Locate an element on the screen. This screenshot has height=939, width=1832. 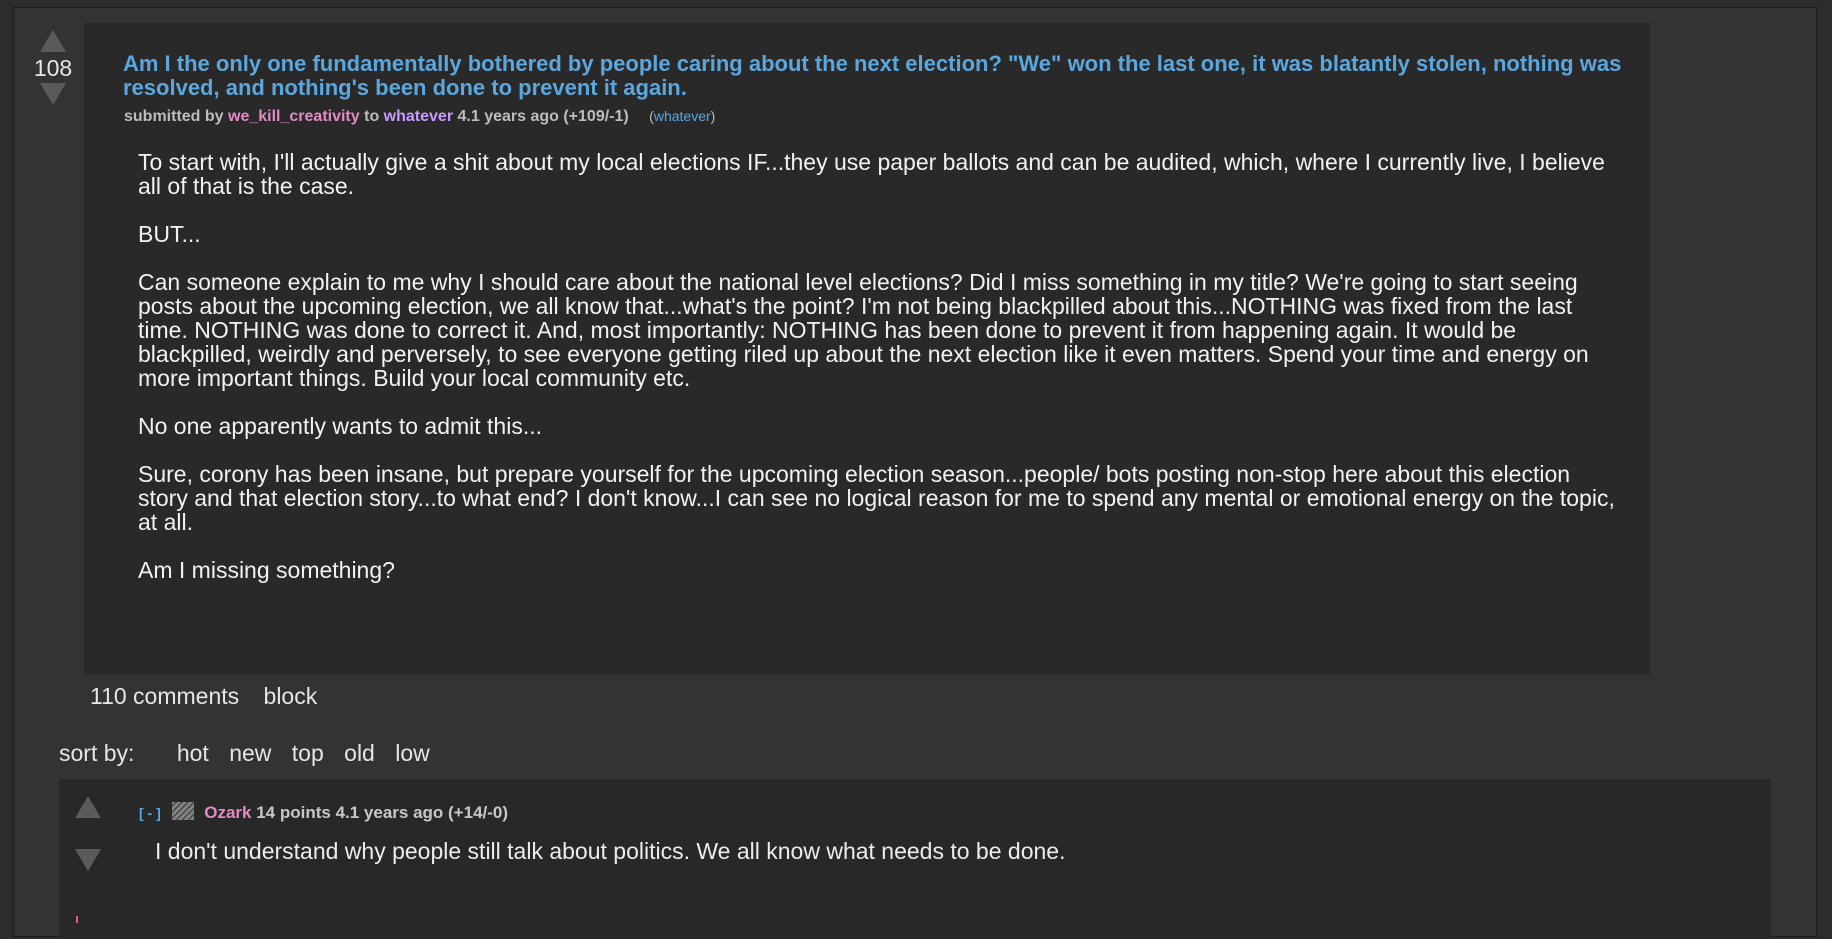
sort-bar: sort by: hot new top old low is located at coordinates (251, 753).